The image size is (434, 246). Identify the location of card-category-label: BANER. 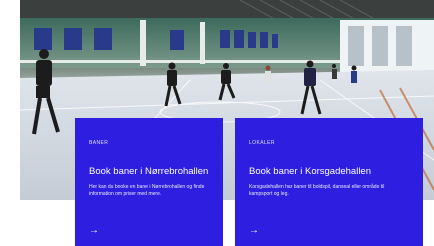
(99, 143).